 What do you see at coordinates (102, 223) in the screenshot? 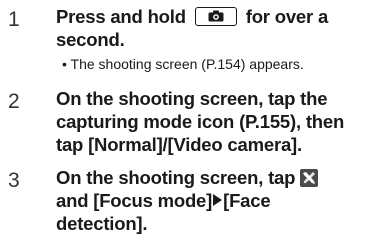
I see `step-line: detection].` at bounding box center [102, 223].